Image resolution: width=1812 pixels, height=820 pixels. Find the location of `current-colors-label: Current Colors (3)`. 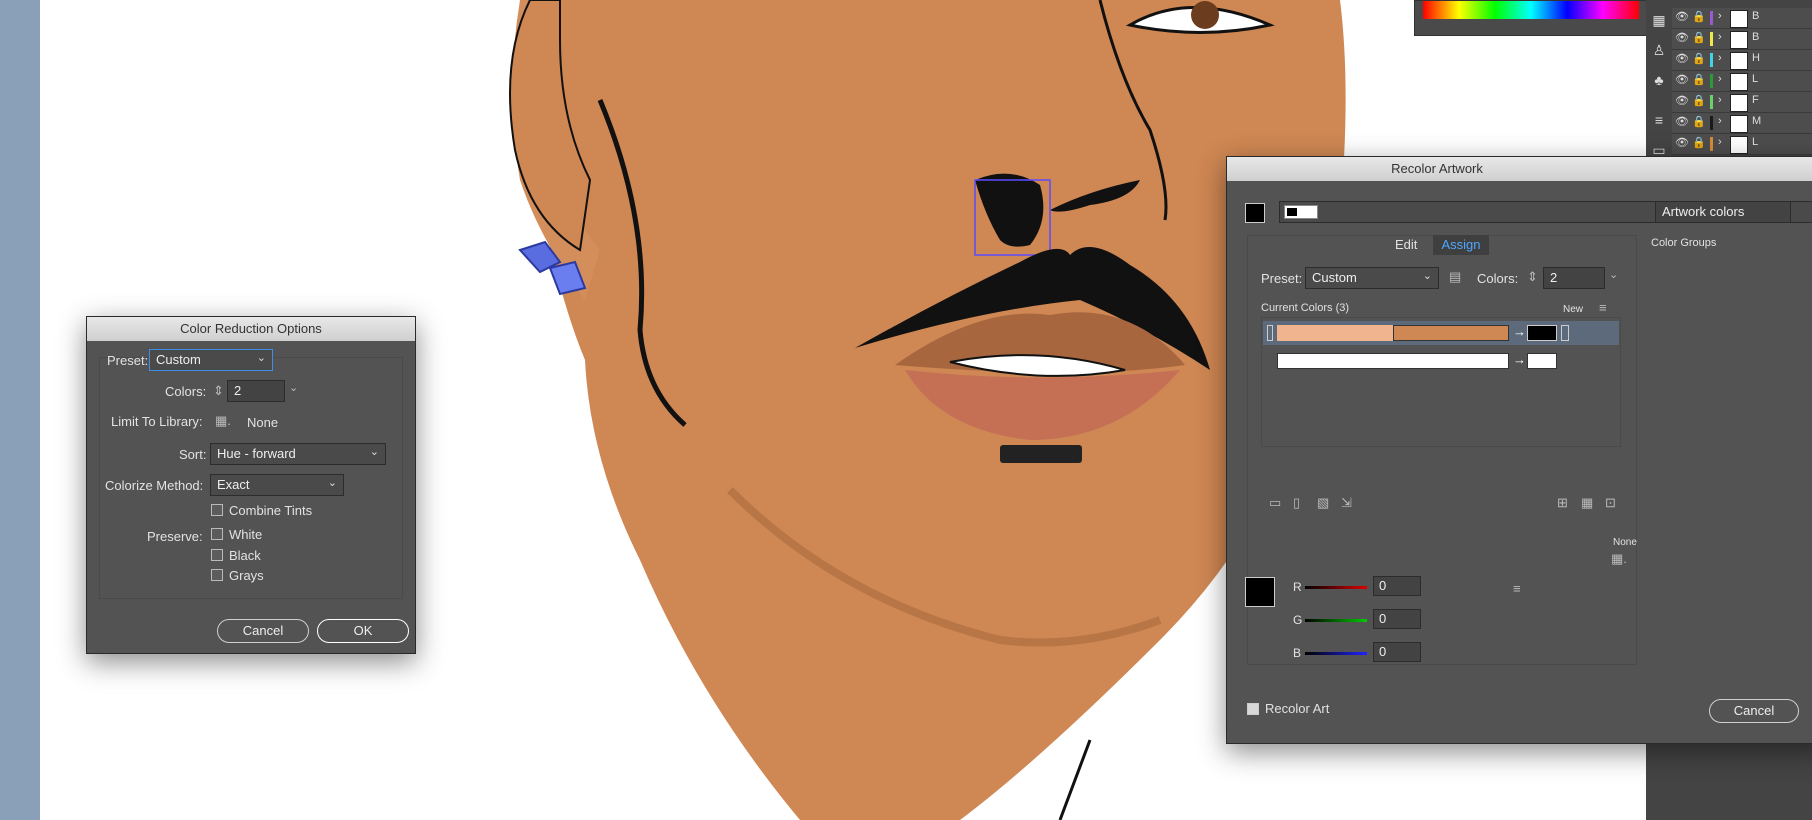

current-colors-label: Current Colors (3) is located at coordinates (1305, 308).